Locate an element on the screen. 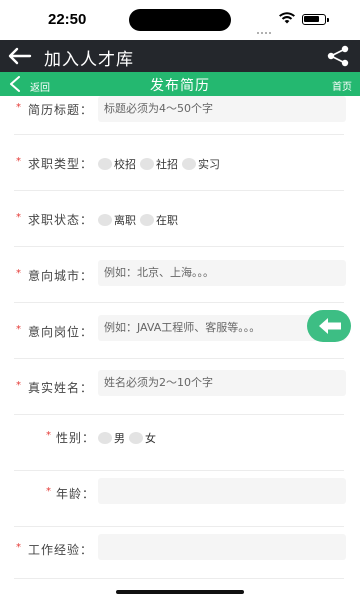  age-input is located at coordinates (222, 491).